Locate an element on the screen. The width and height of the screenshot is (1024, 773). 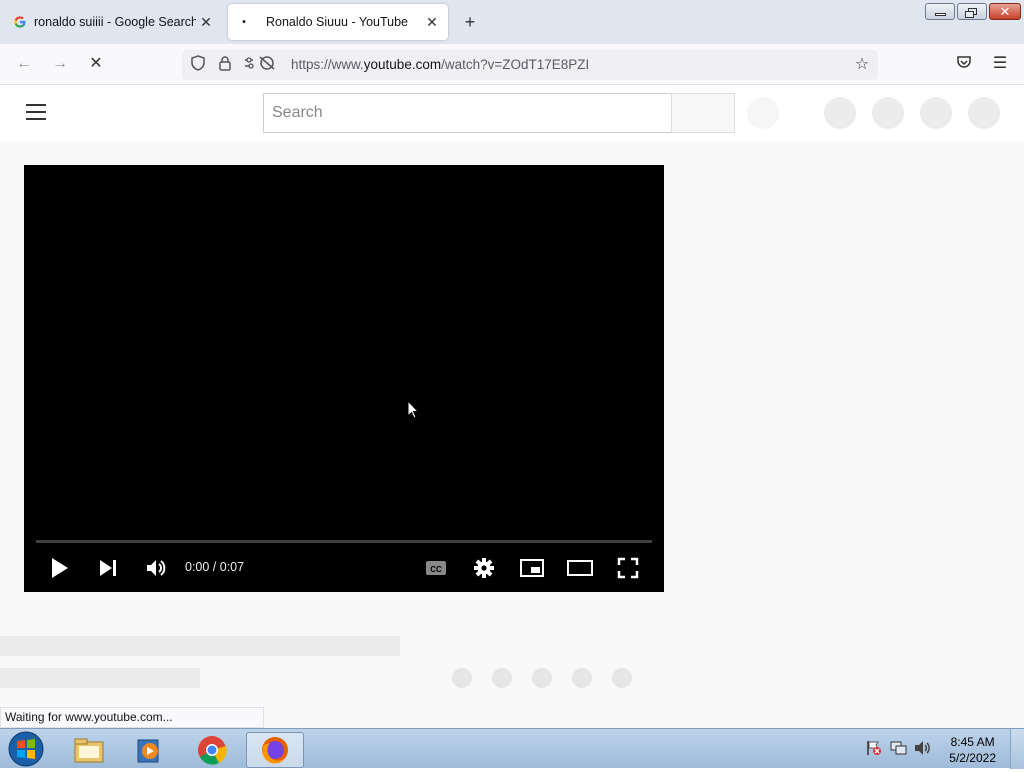
fullscreen-icon is located at coordinates (628, 570).